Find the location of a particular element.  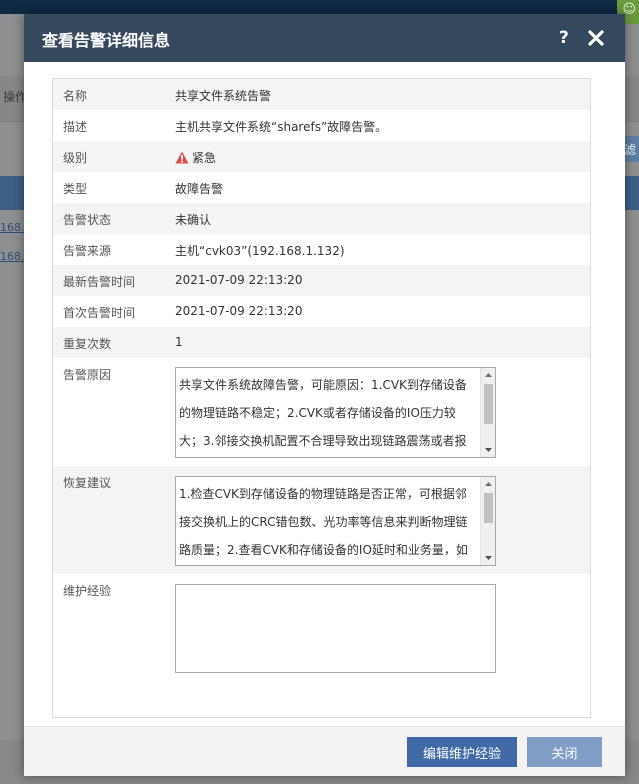

cause-scrollbar is located at coordinates (487, 412).